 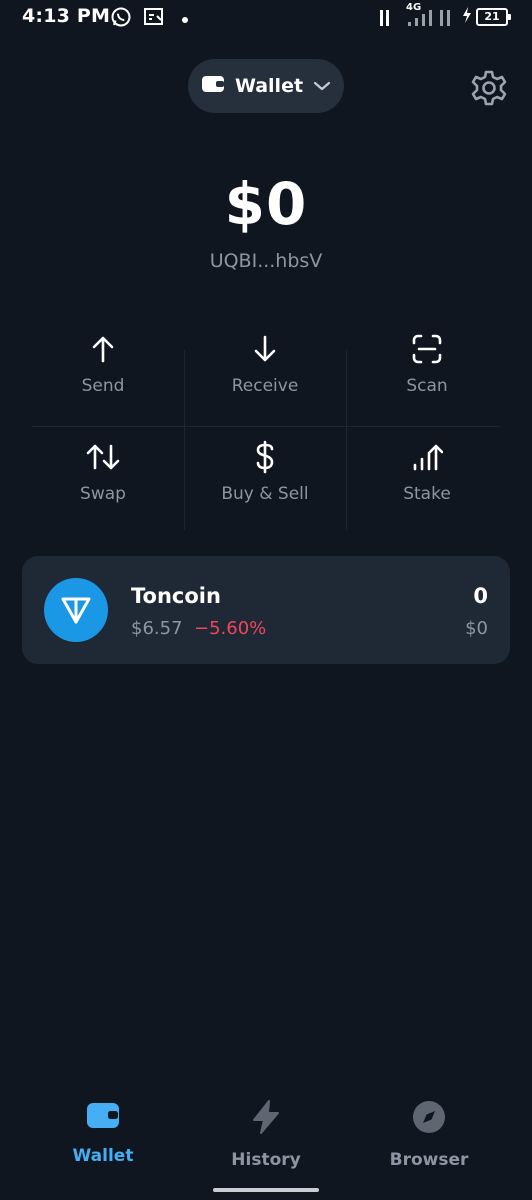 What do you see at coordinates (493, 17) in the screenshot?
I see `battery-icon: 21` at bounding box center [493, 17].